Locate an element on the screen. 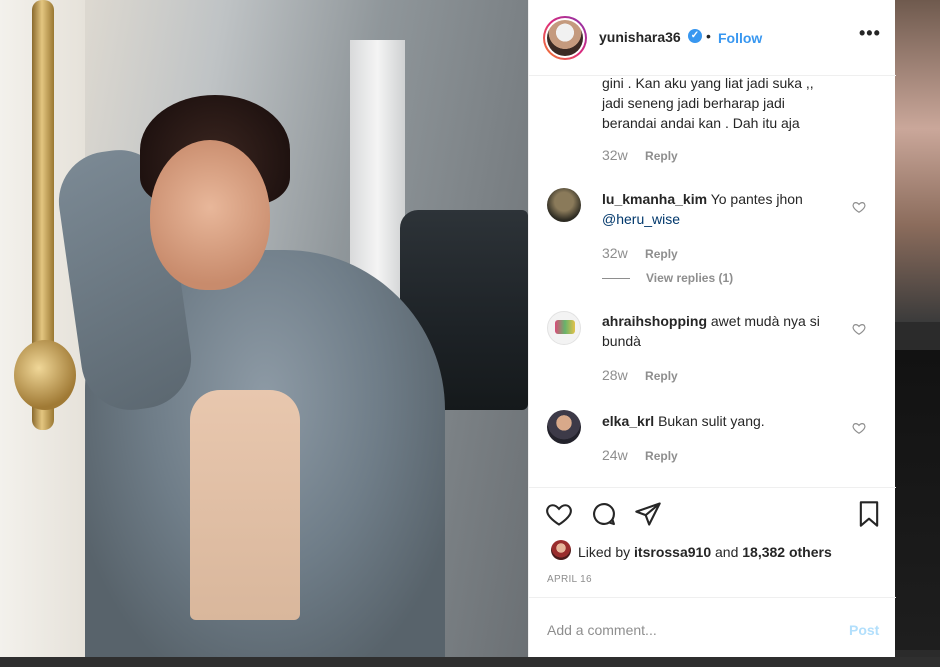  view-replies-button: View replies (1) is located at coordinates (689, 278).